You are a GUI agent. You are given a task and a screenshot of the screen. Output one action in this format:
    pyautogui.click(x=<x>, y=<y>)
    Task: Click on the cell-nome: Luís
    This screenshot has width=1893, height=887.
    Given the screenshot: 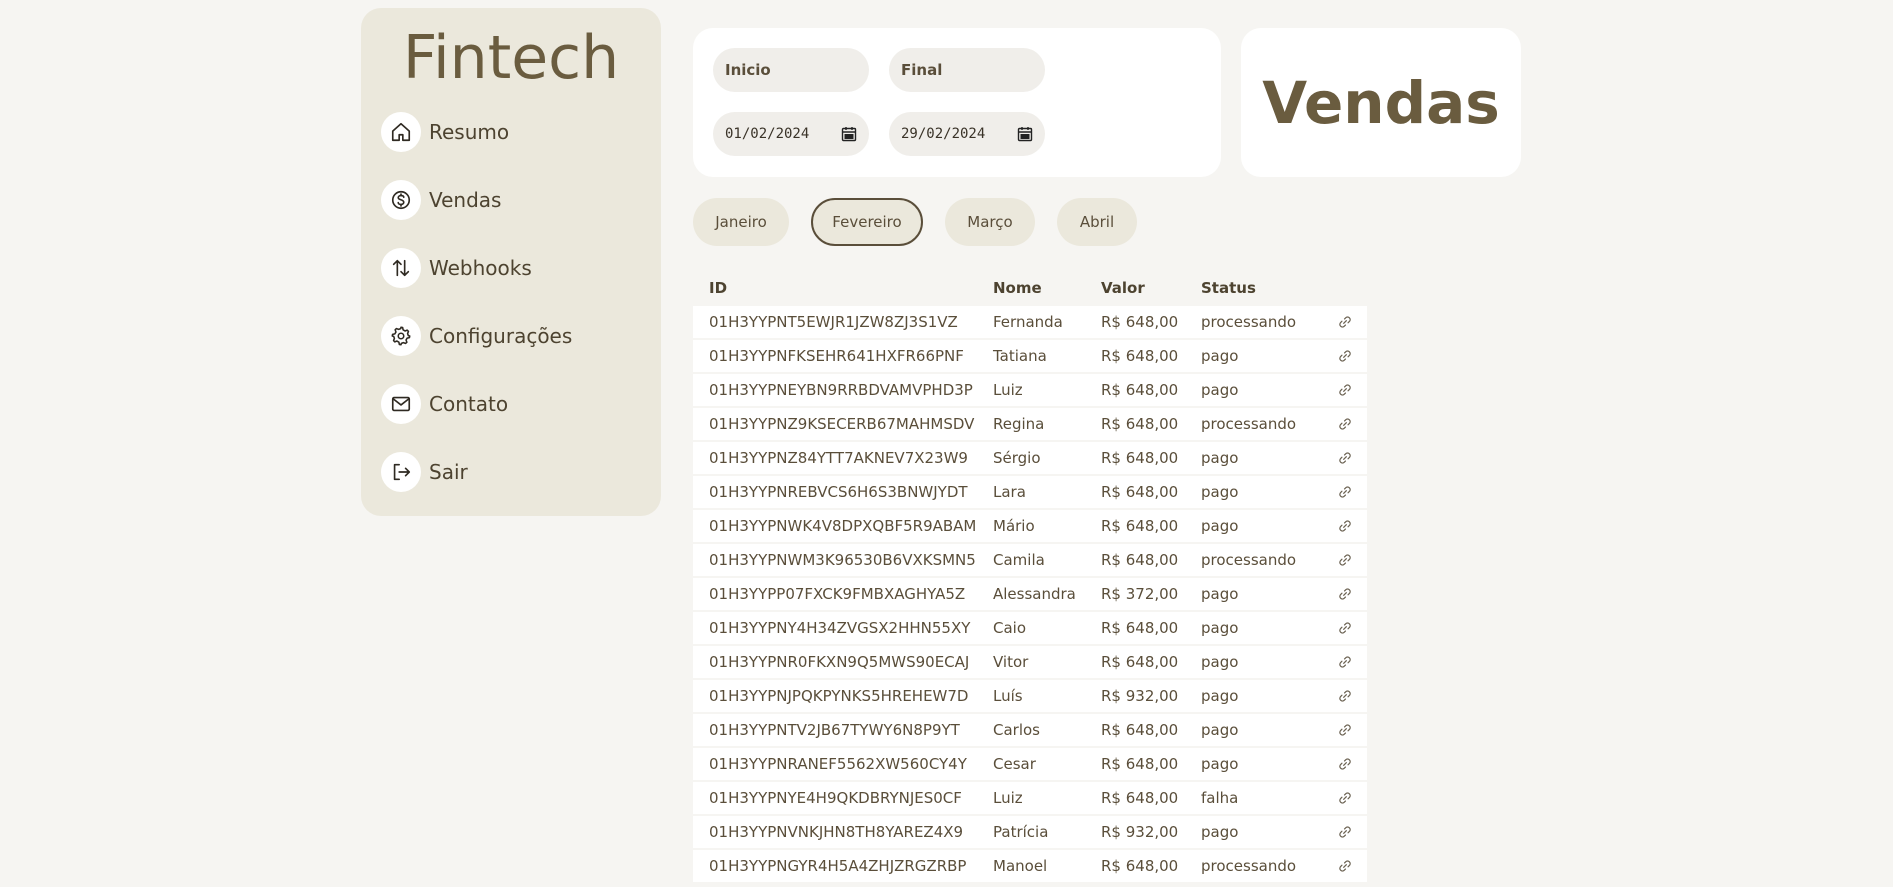 What is the action you would take?
    pyautogui.click(x=1008, y=696)
    